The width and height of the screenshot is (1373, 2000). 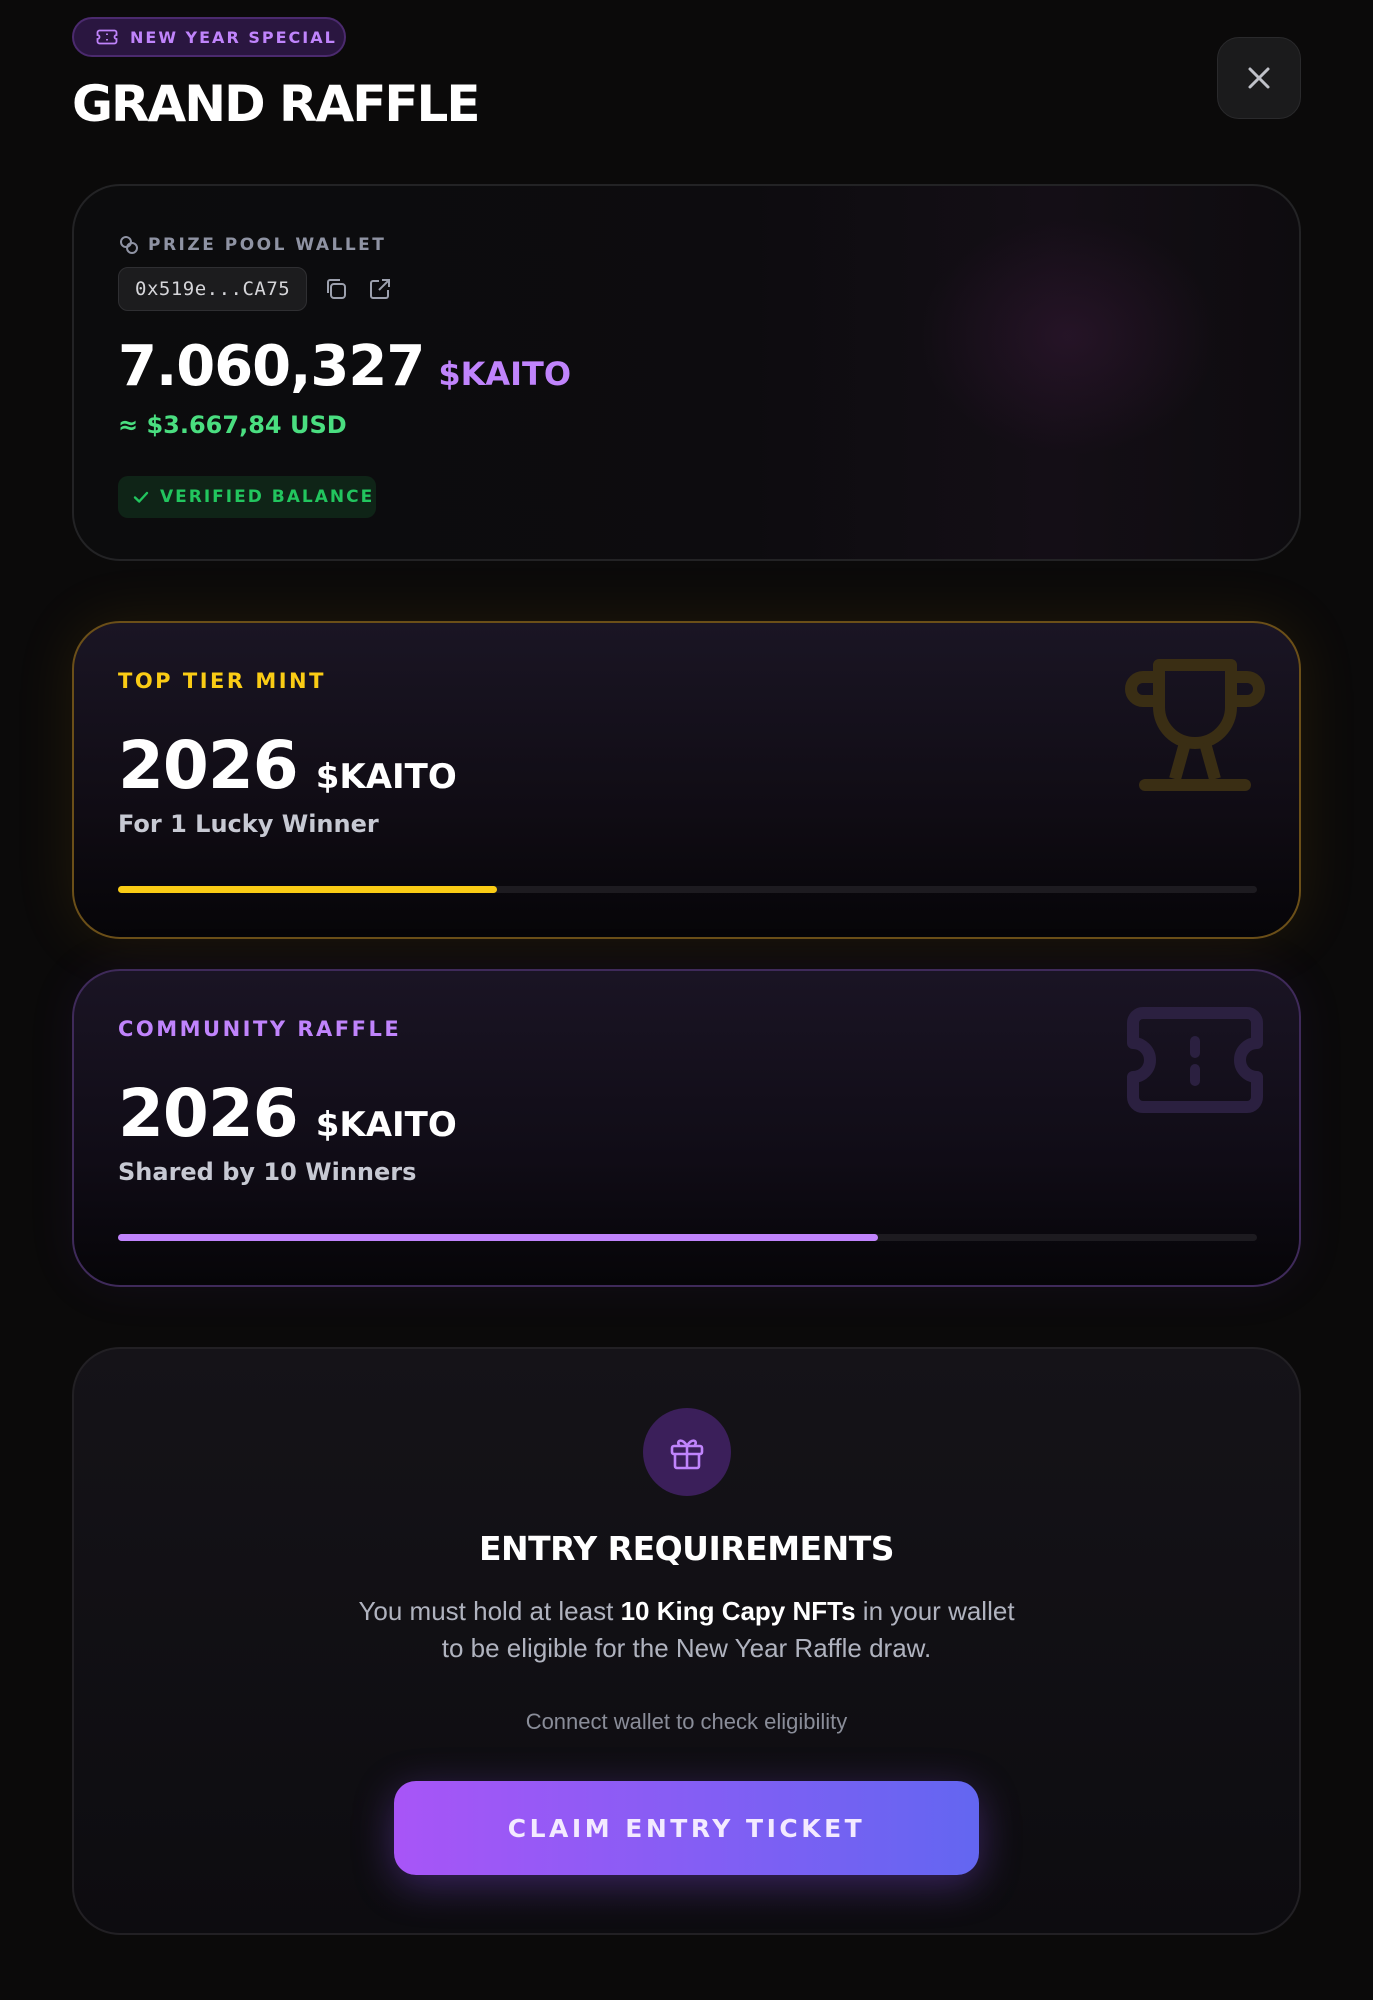 I want to click on balance-token: $KAITO, so click(x=505, y=374).